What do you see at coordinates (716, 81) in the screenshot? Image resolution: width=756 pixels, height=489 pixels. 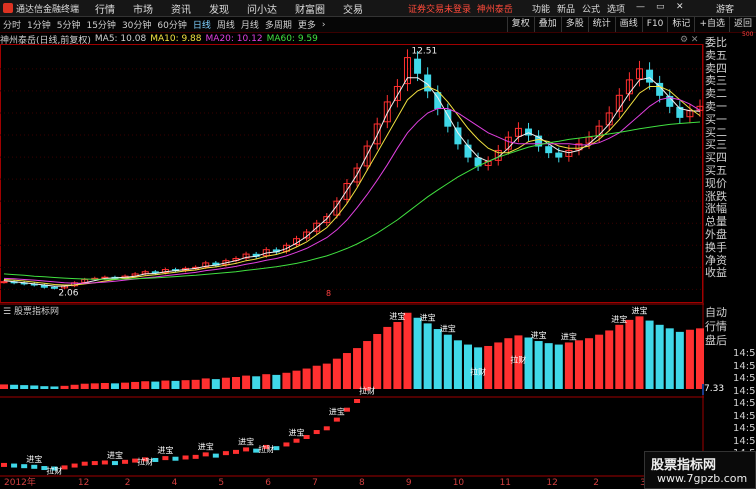 I see `side-label-3: 卖三` at bounding box center [716, 81].